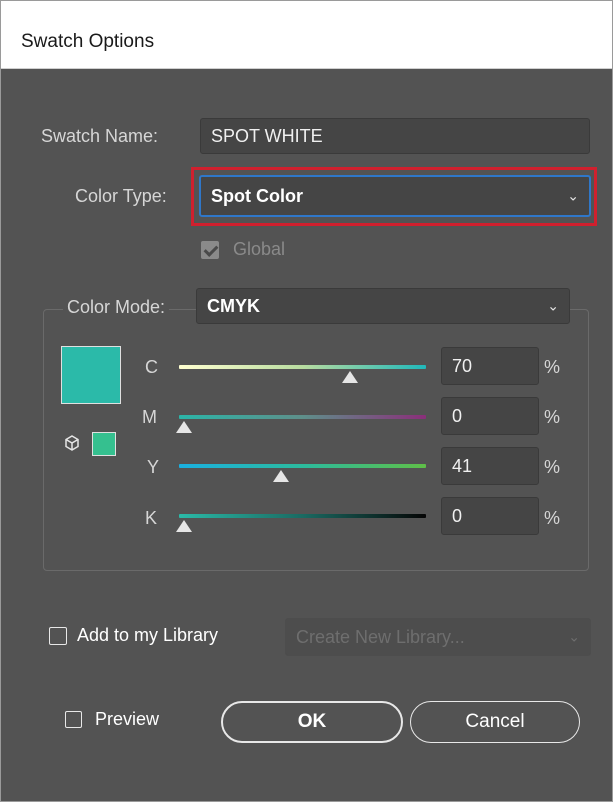 This screenshot has height=802, width=613. Describe the element at coordinates (233, 305) in the screenshot. I see `color-mode-value: CMYK` at that location.